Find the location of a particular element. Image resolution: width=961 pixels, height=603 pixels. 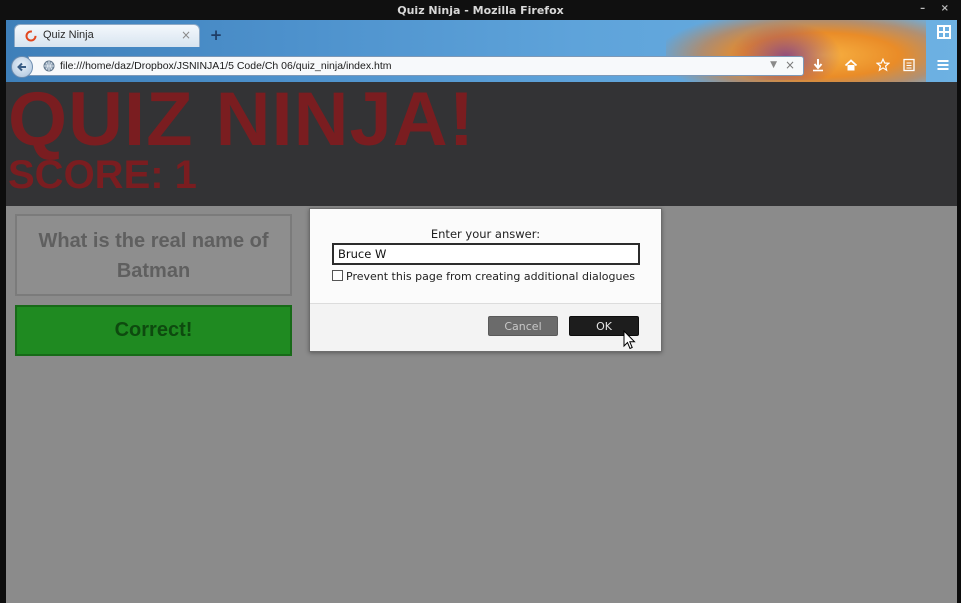

download-icon is located at coordinates (818, 66).